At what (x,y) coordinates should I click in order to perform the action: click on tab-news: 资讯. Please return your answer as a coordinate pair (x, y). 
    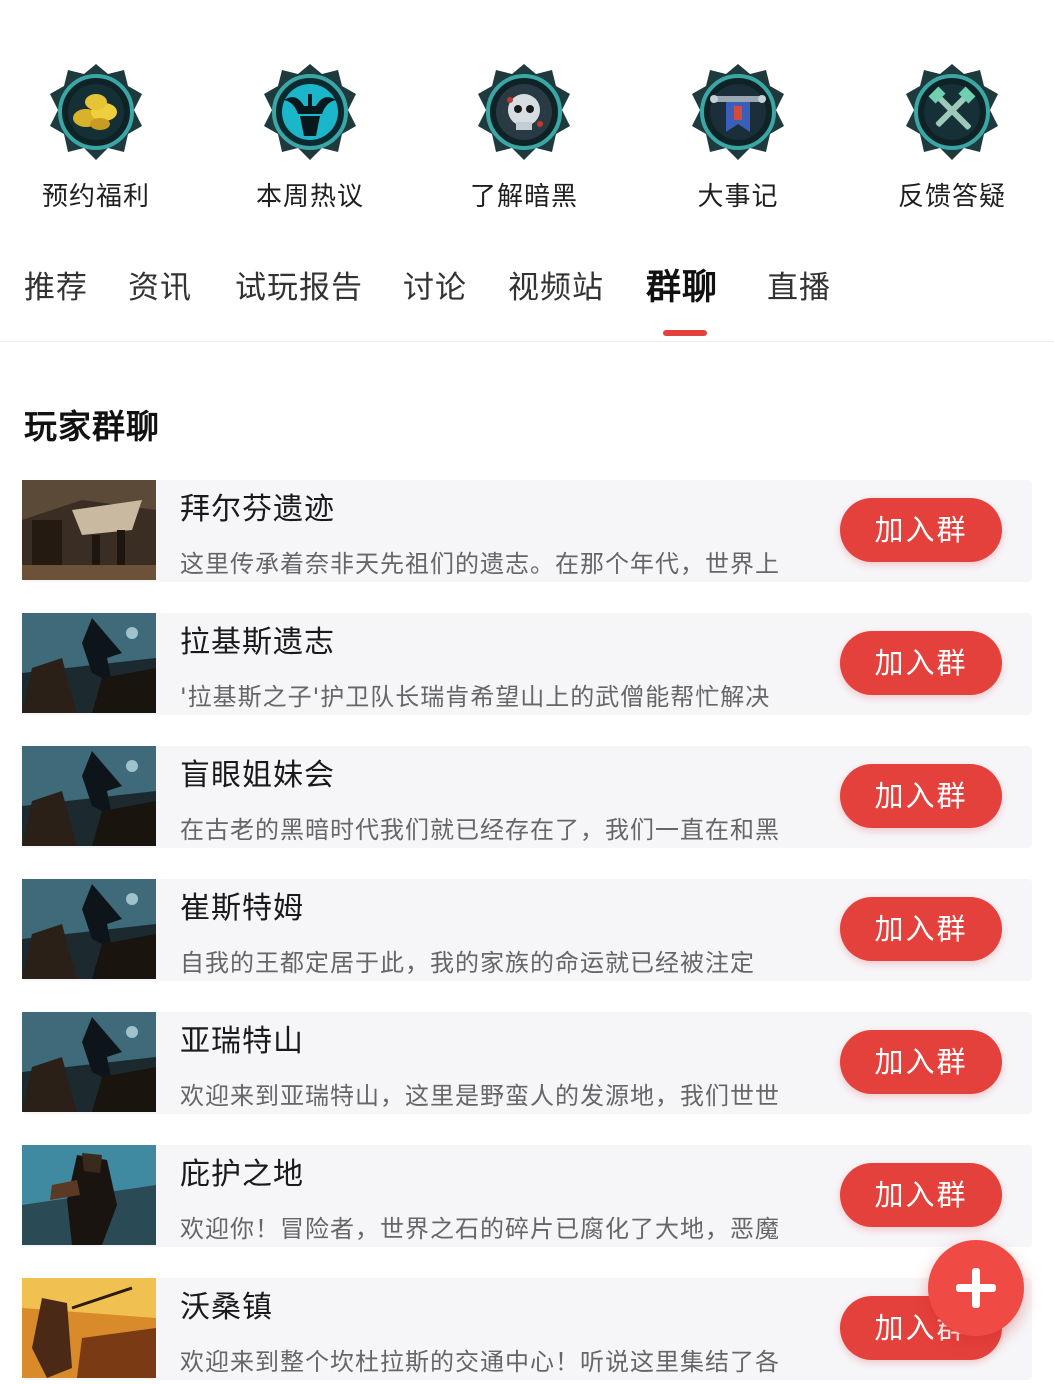
    Looking at the image, I should click on (160, 284).